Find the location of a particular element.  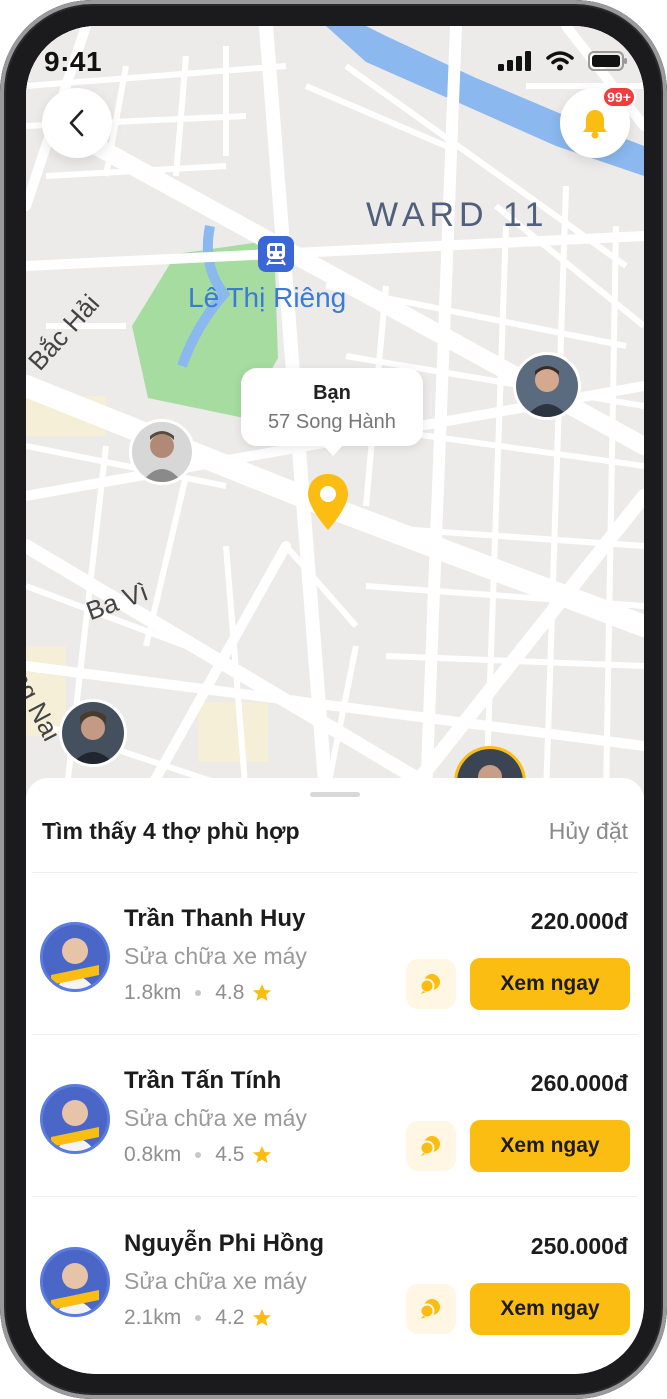

worker-name: Nguyễn Phi Hồng is located at coordinates (224, 1243).